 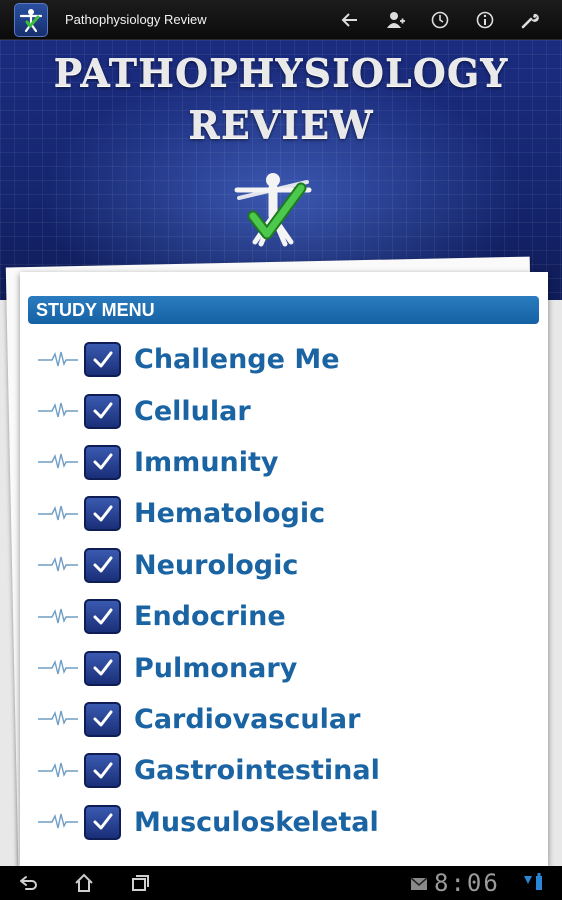 I want to click on menu-item: Neurologic, so click(x=284, y=565).